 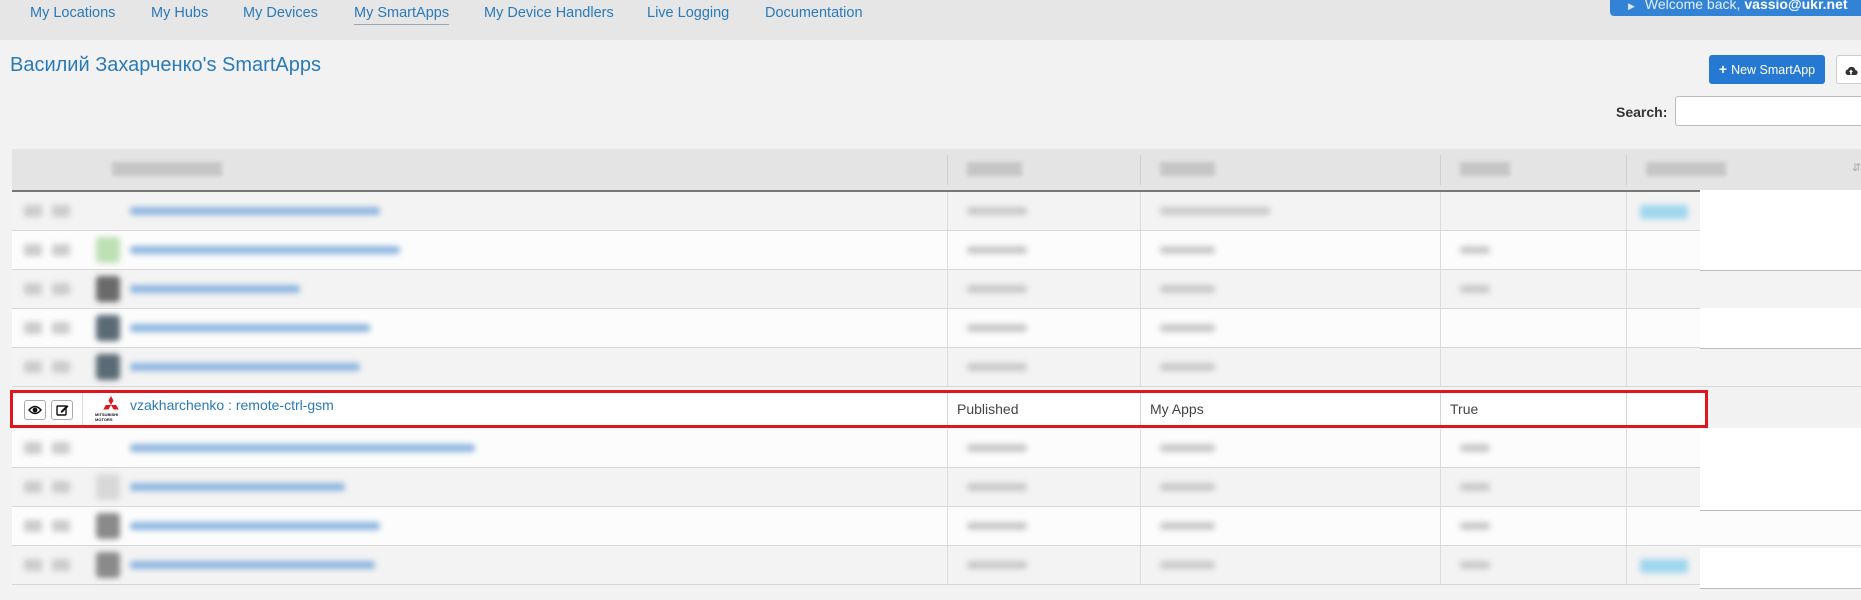 I want to click on smartapp-name-link: vzakharchenko : remote-ctrl-gsm, so click(x=232, y=405).